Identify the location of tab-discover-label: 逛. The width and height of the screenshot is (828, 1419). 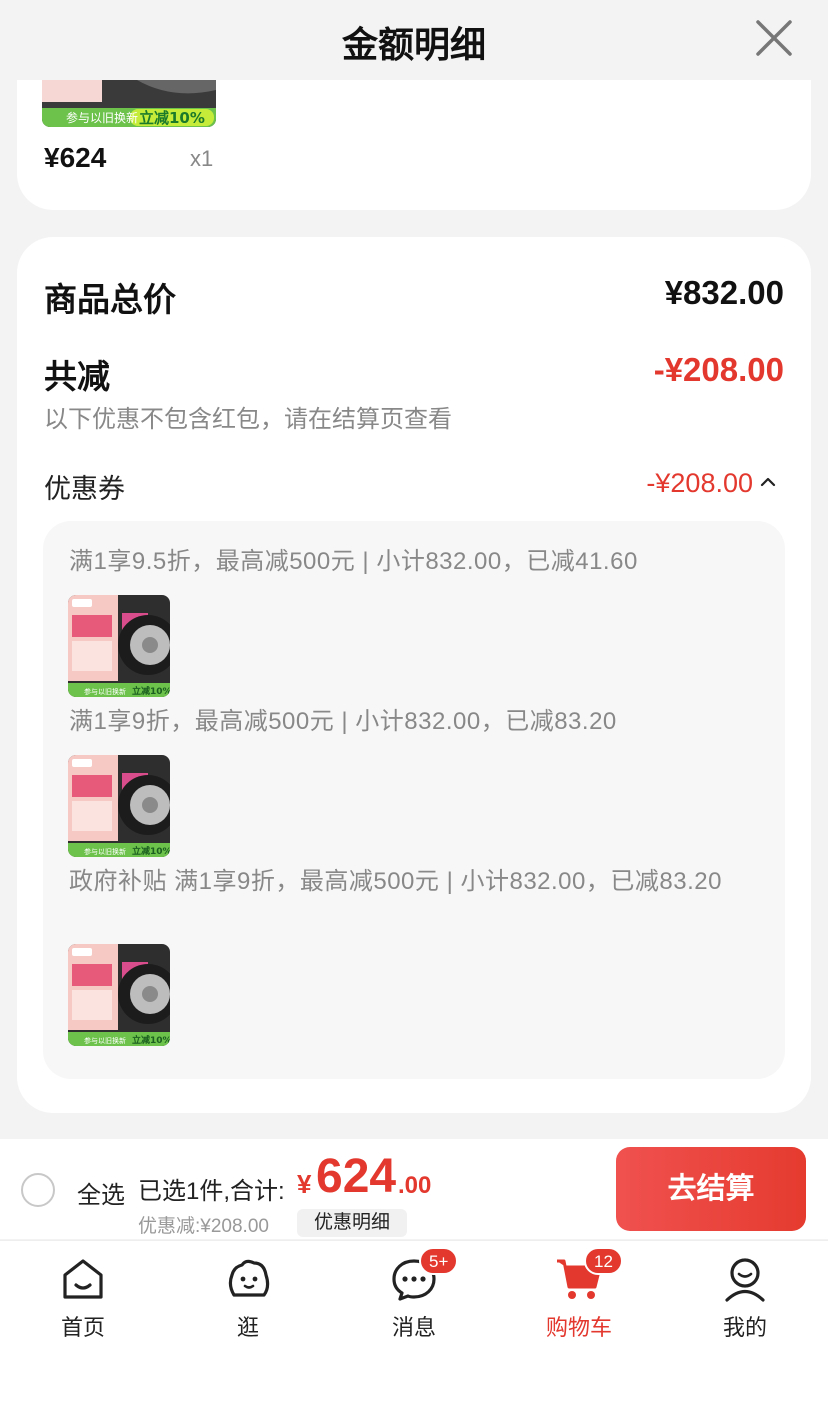
(247, 1327).